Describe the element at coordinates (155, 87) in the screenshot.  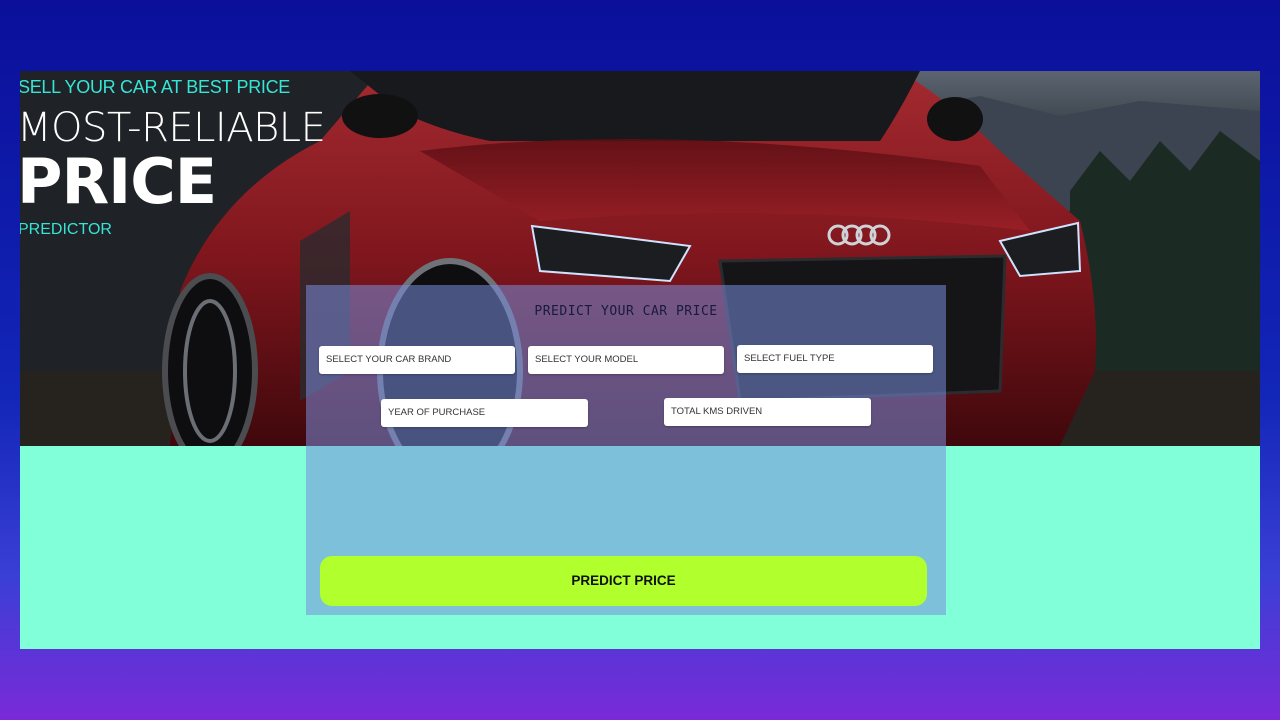
I see `hero-tagline: SELL YOUR CAR AT BEST PRICE` at that location.